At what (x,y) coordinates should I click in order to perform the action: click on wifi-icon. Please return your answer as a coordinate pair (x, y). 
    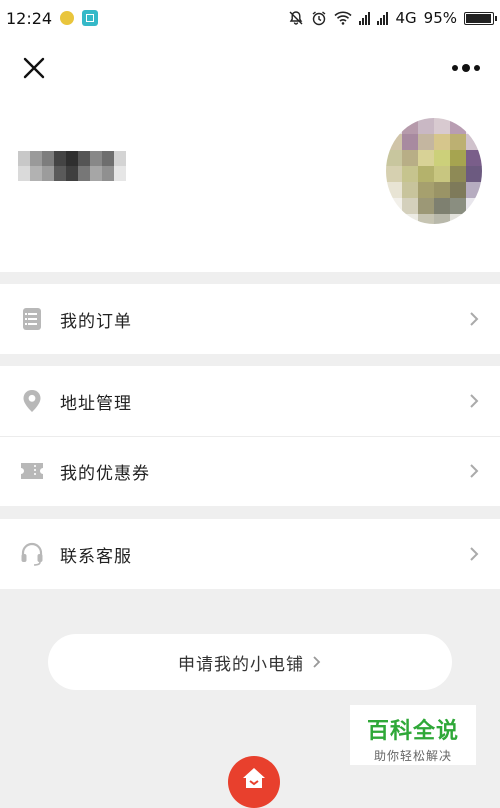
    Looking at the image, I should click on (343, 18).